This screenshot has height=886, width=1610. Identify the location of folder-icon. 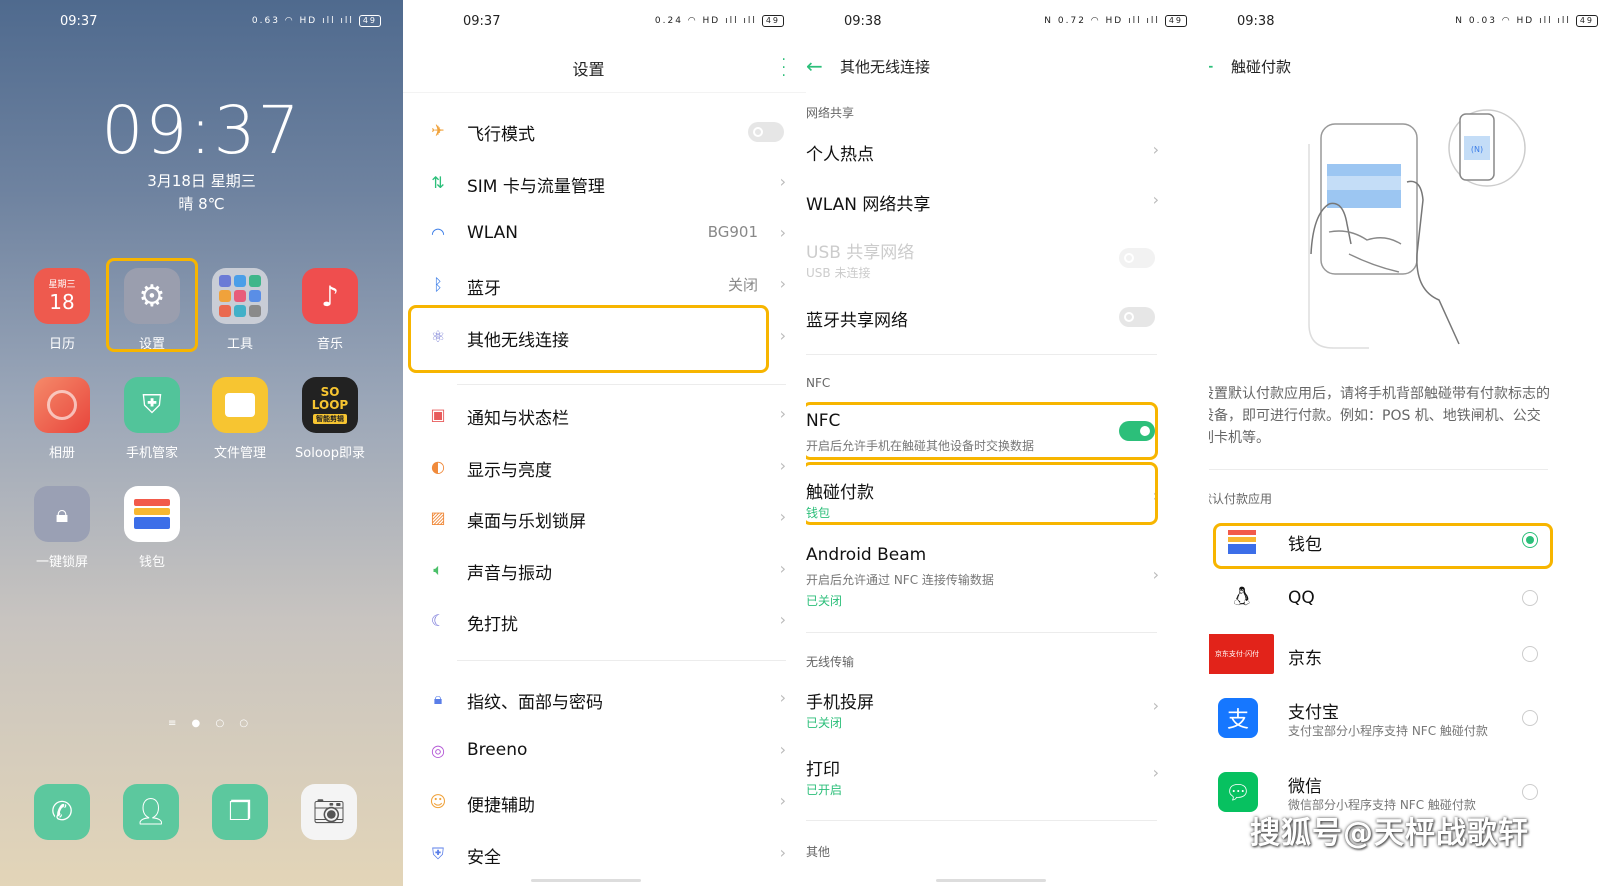
(240, 405).